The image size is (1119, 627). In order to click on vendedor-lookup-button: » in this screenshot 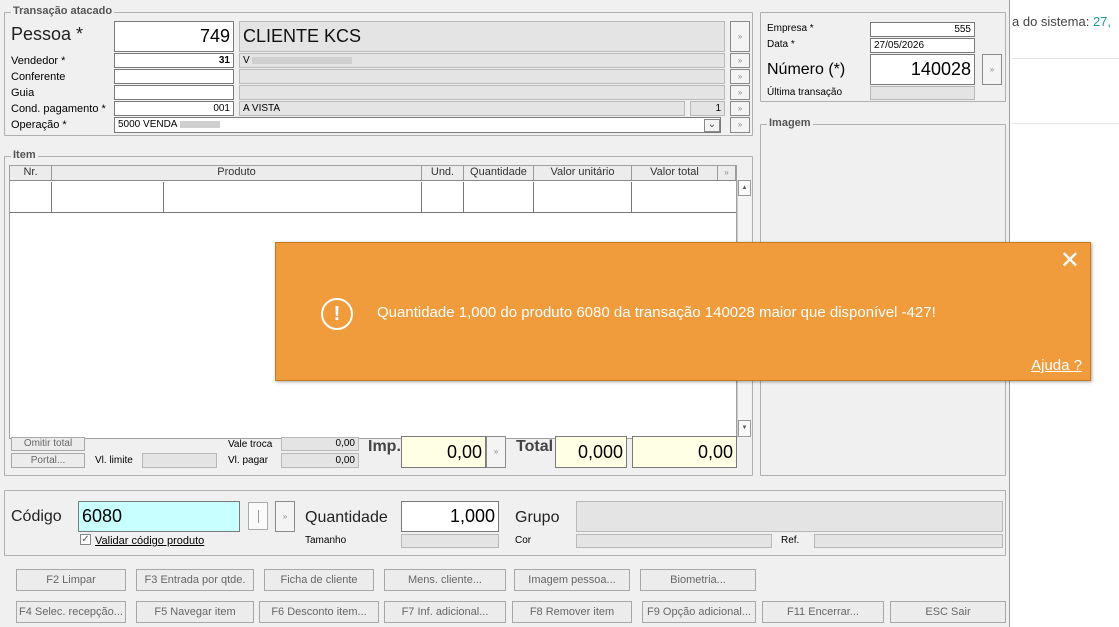, I will do `click(740, 60)`.